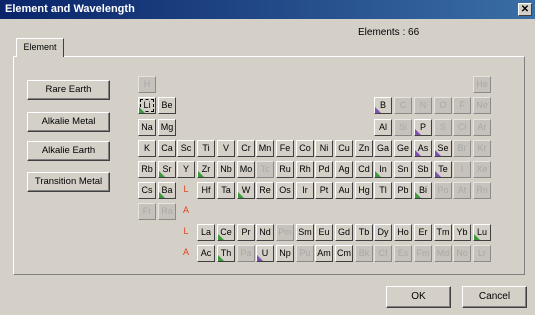 Image resolution: width=535 pixels, height=315 pixels. Describe the element at coordinates (383, 148) in the screenshot. I see `element-cell-ga: Ga` at that location.